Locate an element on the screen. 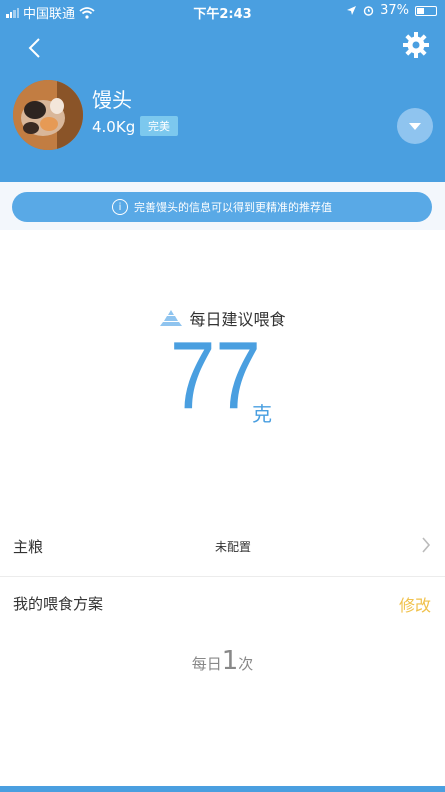  alarm-icon is located at coordinates (368, 11).